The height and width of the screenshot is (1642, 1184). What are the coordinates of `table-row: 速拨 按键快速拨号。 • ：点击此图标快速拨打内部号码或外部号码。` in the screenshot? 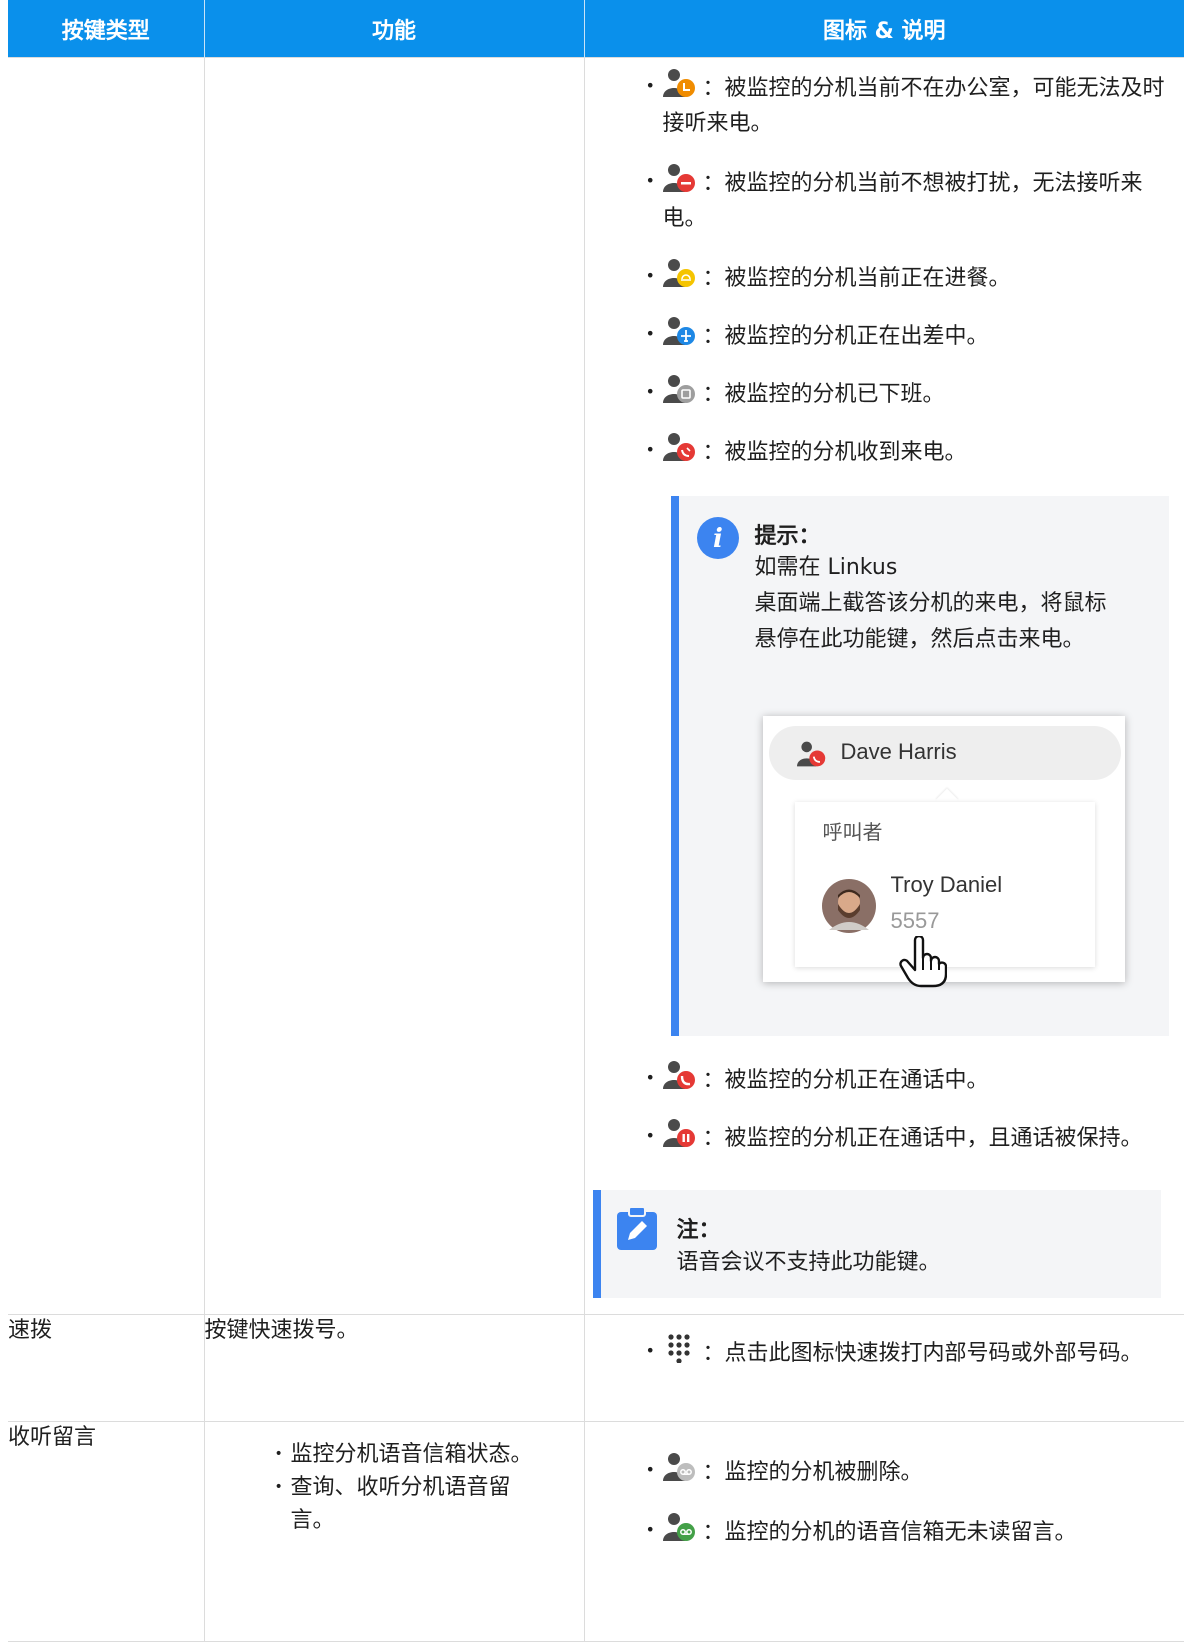 It's located at (596, 1368).